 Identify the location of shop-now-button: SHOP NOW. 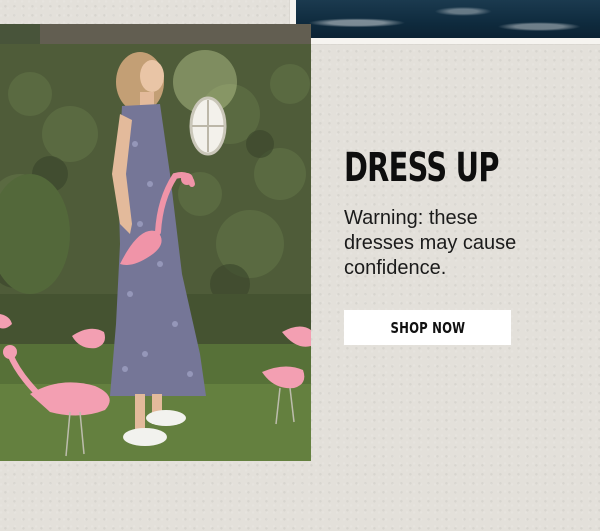
(427, 327).